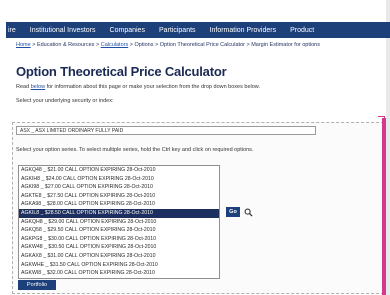 Image resolution: width=390 pixels, height=295 pixels. What do you see at coordinates (63, 30) in the screenshot?
I see `nav-item-institutional-investors: Institutional Investors` at bounding box center [63, 30].